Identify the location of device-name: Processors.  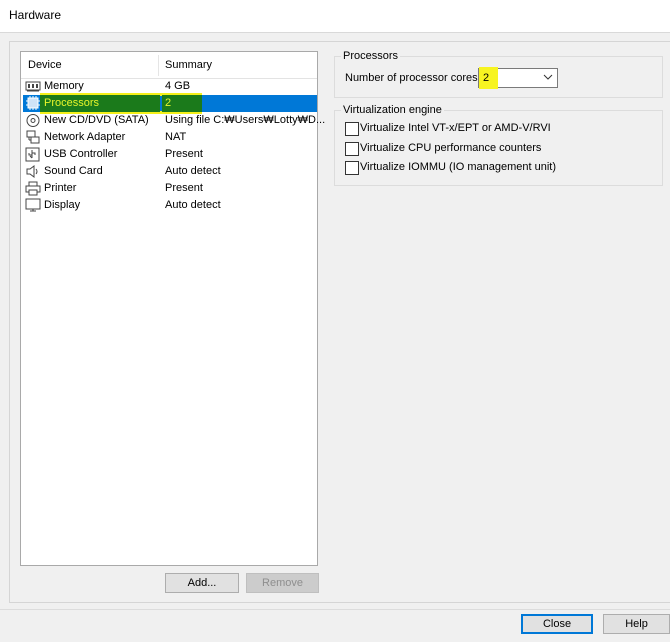
(72, 103).